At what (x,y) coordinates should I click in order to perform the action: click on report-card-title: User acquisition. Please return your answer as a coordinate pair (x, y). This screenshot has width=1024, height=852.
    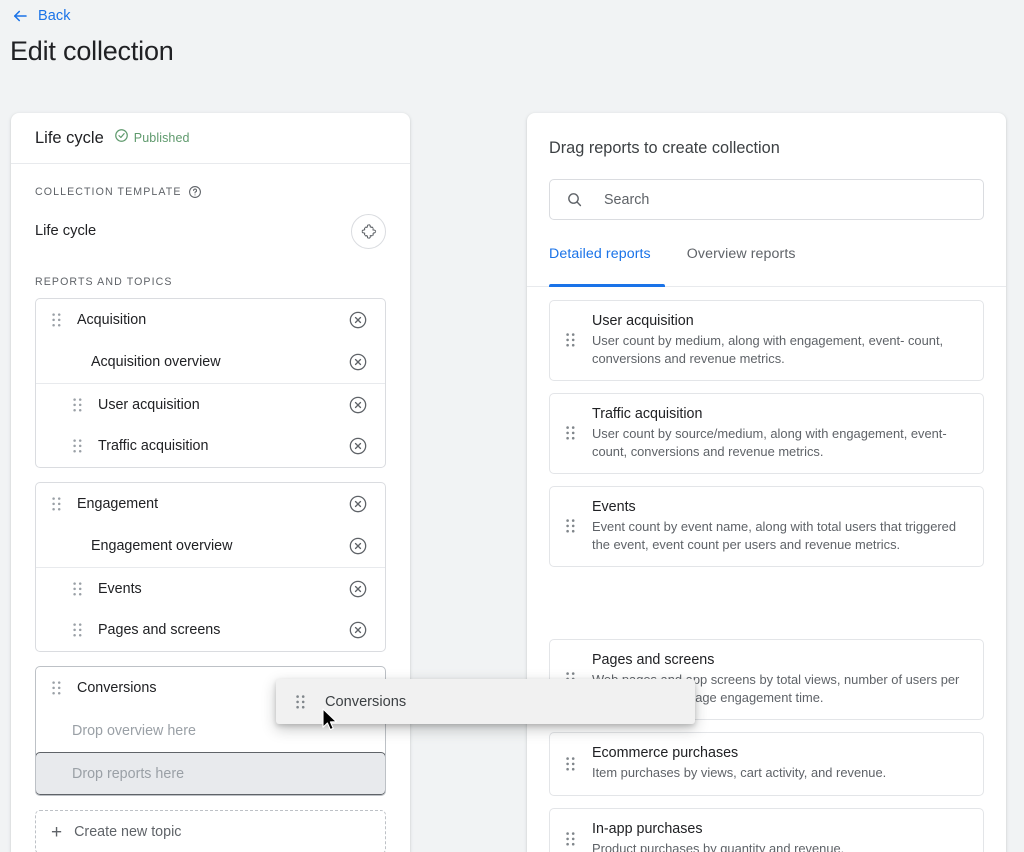
    Looking at the image, I should click on (643, 321).